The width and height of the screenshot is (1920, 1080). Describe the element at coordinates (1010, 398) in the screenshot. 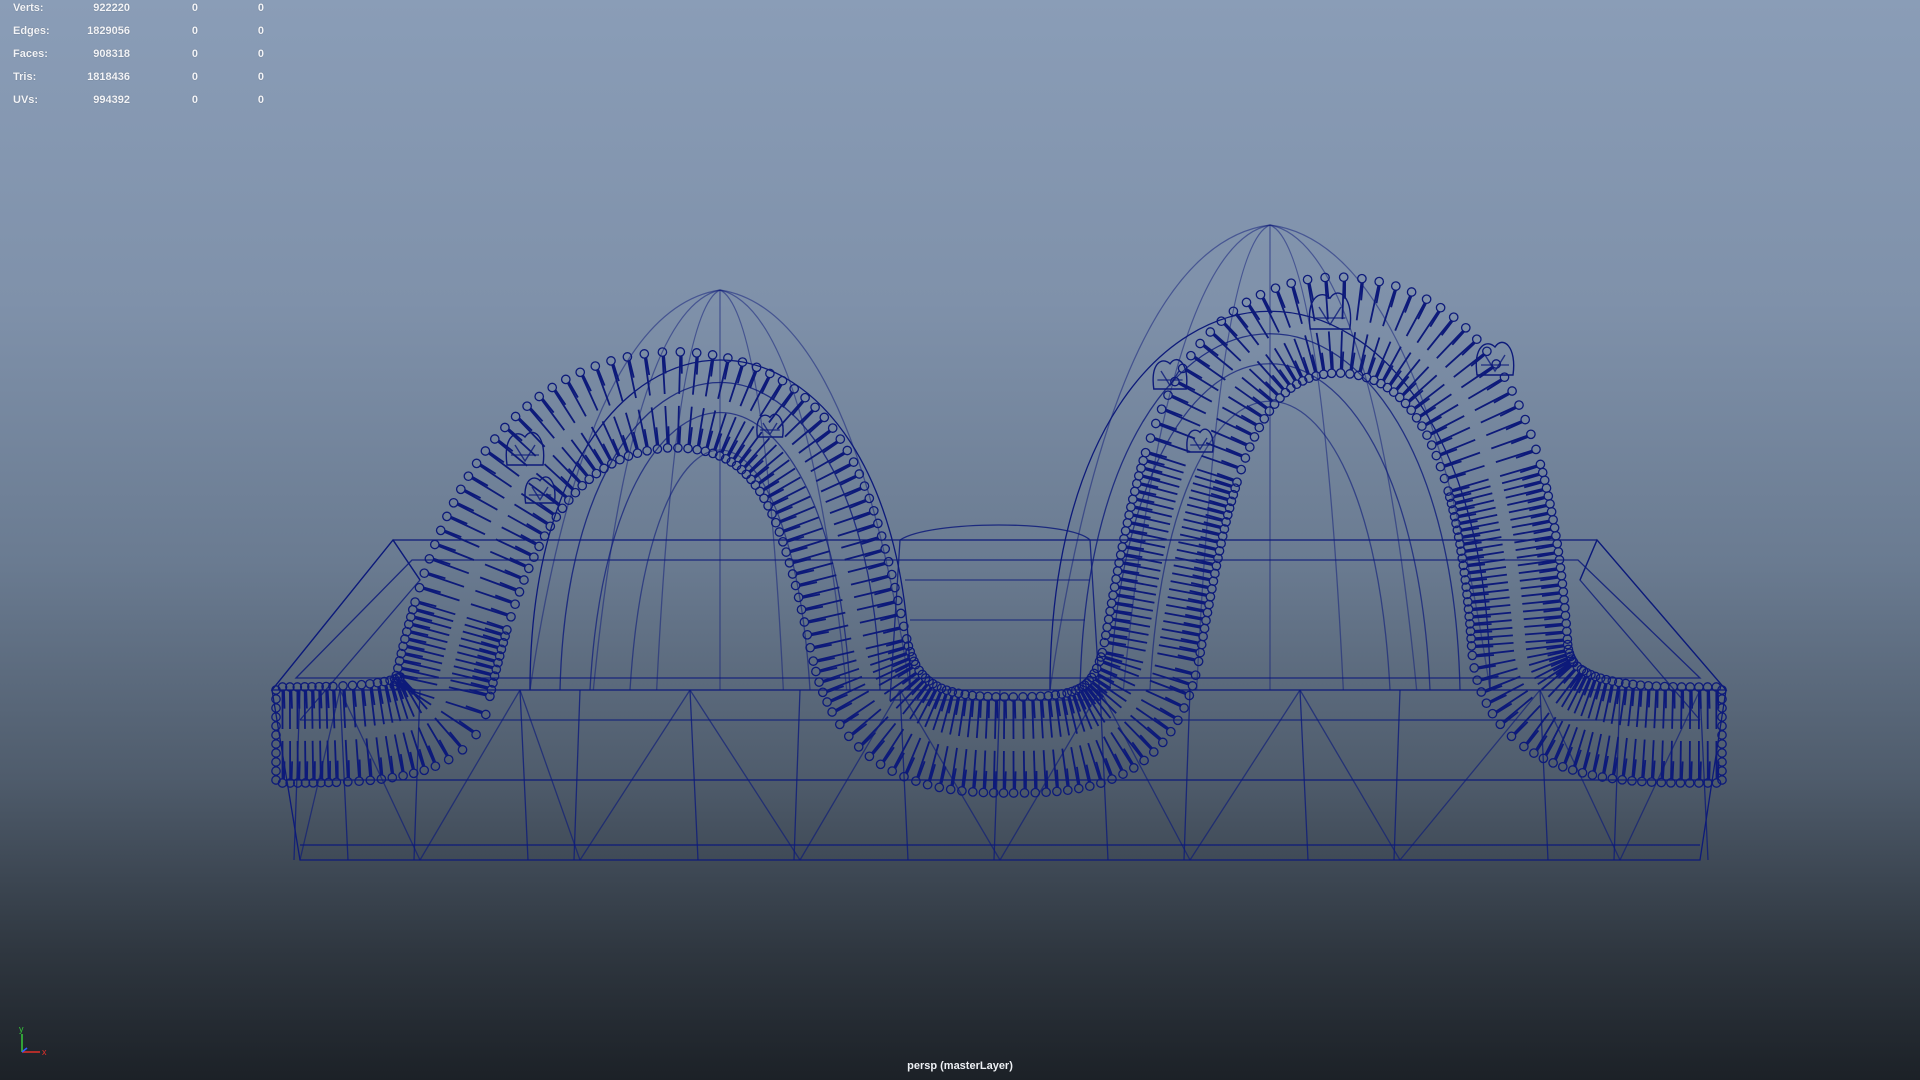

I see `surface-bumps` at that location.